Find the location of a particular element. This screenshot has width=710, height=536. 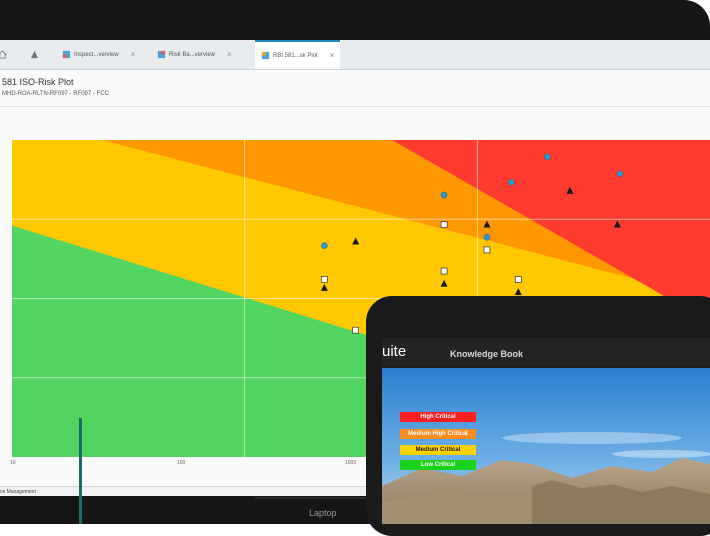

tab-alerts is located at coordinates (39, 54).